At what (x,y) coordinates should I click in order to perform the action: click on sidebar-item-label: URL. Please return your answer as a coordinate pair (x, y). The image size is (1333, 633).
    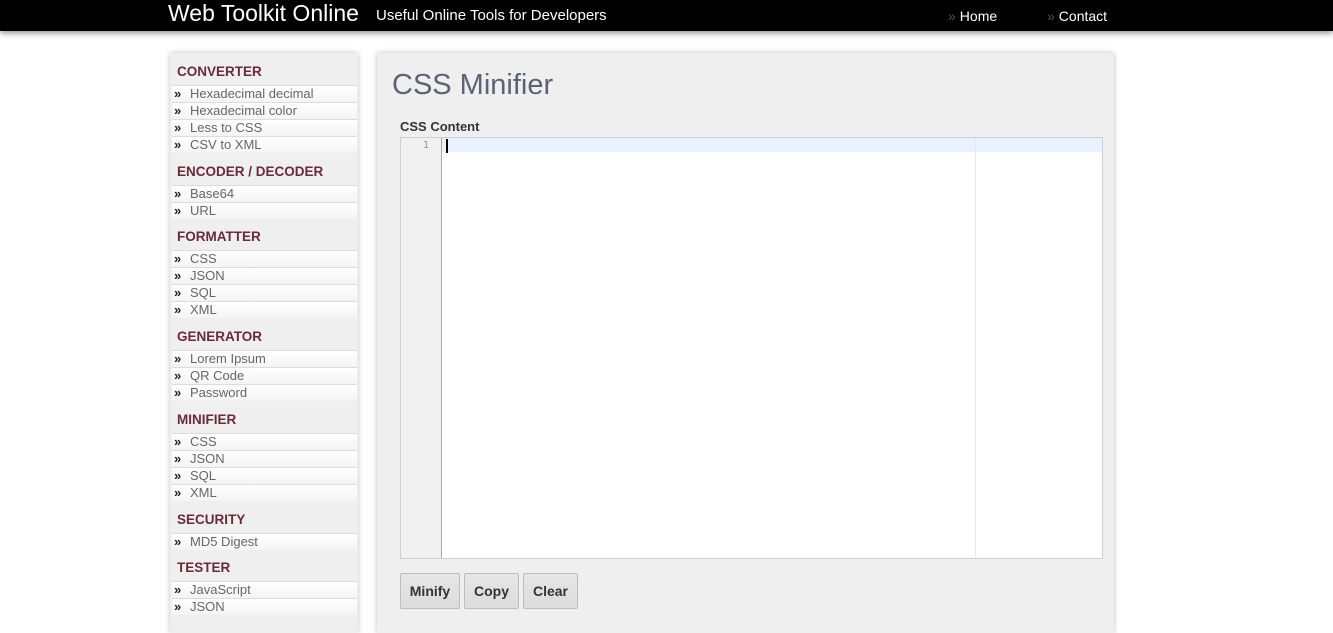
    Looking at the image, I should click on (203, 210).